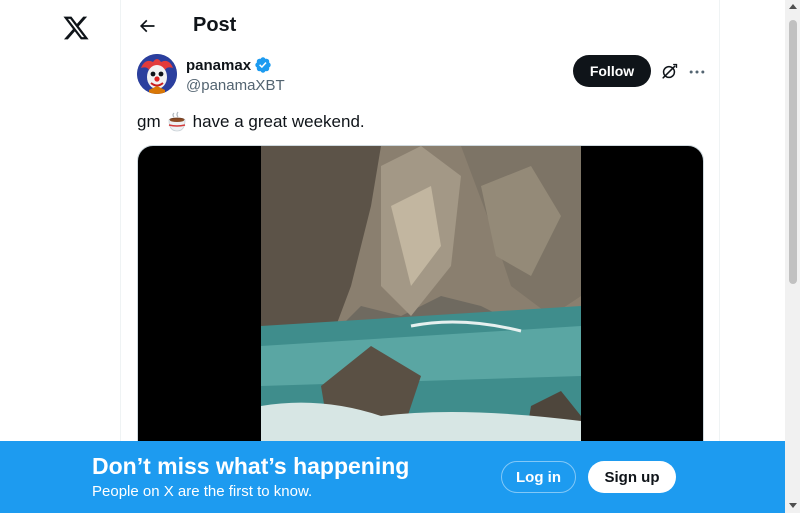 This screenshot has height=513, width=800. I want to click on post-text: gm have a great weekend., so click(251, 122).